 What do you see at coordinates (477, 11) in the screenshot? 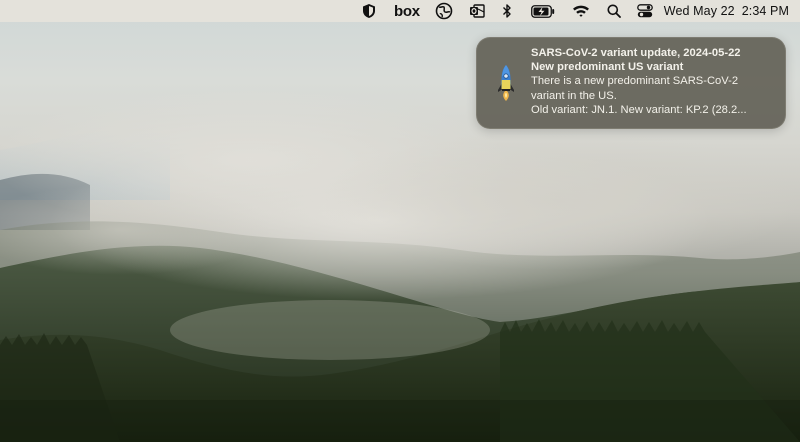
I see `outlook-icon` at bounding box center [477, 11].